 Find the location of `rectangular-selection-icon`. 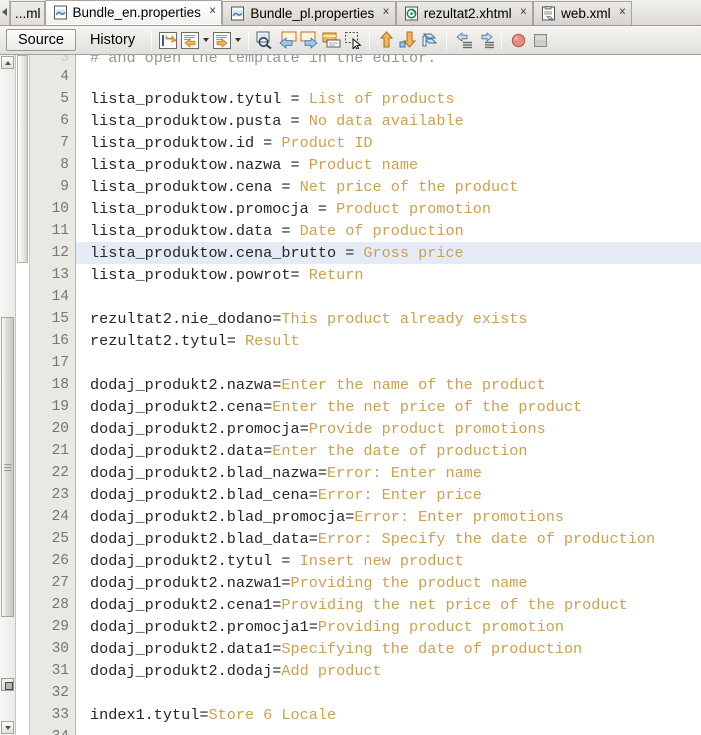

rectangular-selection-icon is located at coordinates (353, 40).